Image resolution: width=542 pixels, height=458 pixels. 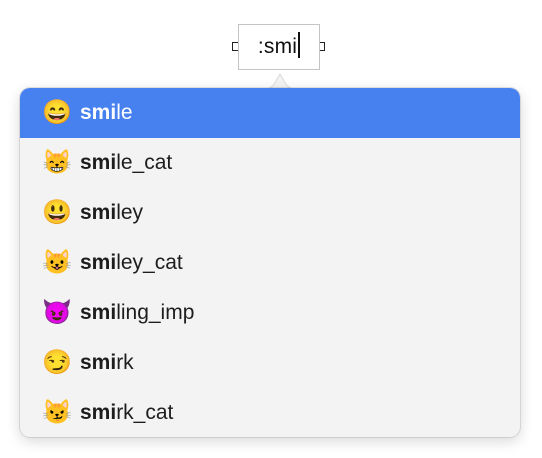 I want to click on smiling-cat-icon: 😸, so click(x=57, y=162).